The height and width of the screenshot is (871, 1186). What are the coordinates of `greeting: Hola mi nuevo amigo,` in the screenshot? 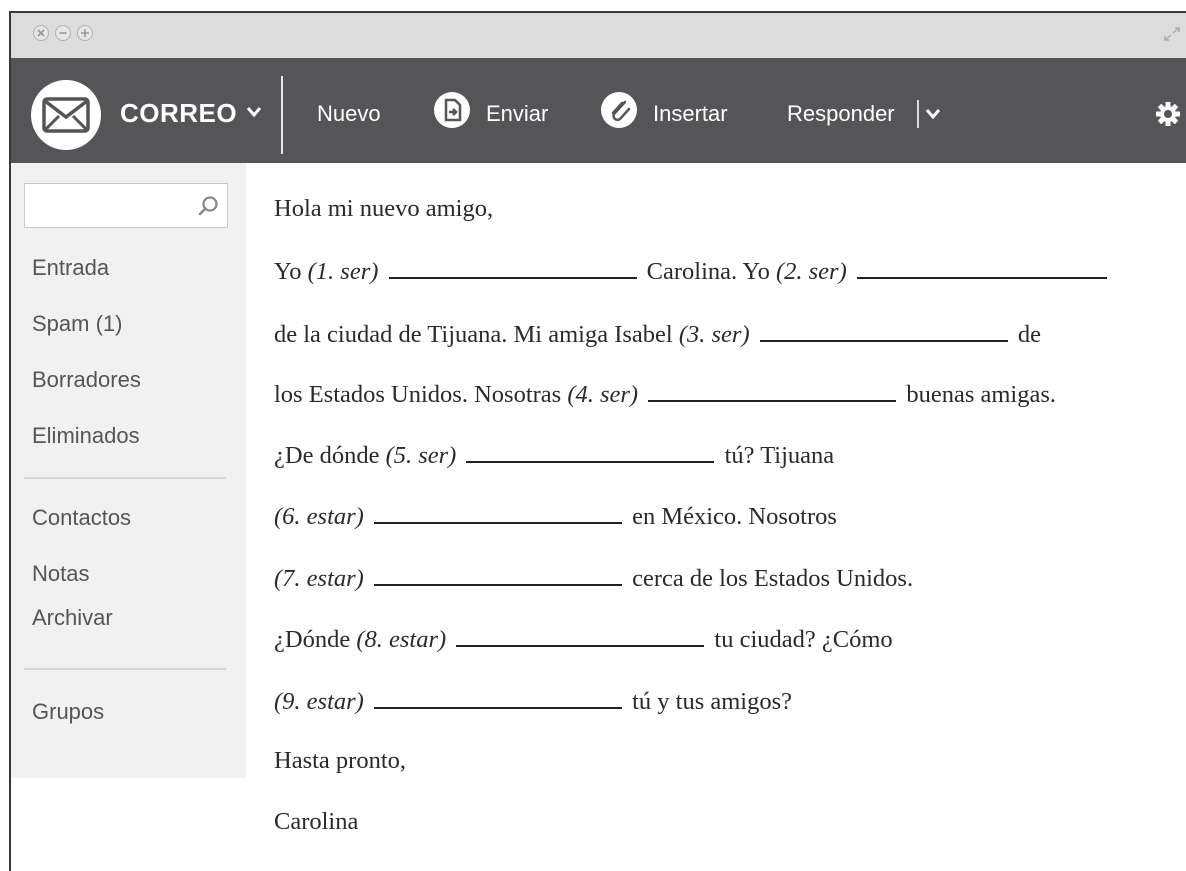 It's located at (384, 208).